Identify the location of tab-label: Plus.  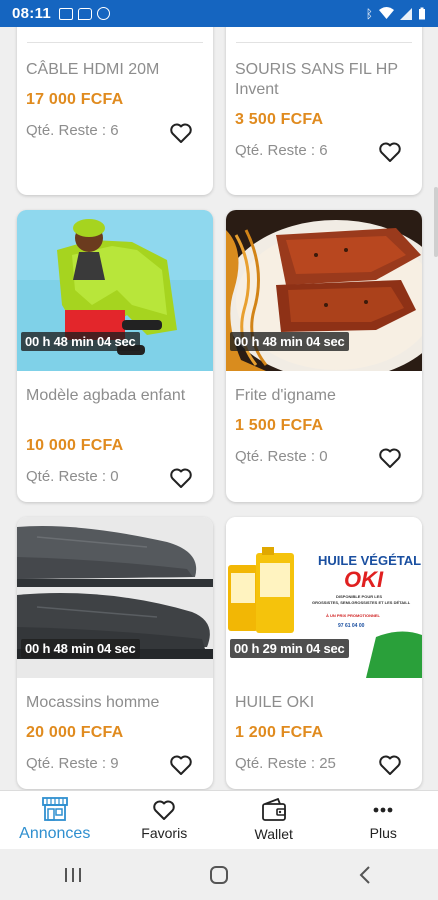
(383, 833).